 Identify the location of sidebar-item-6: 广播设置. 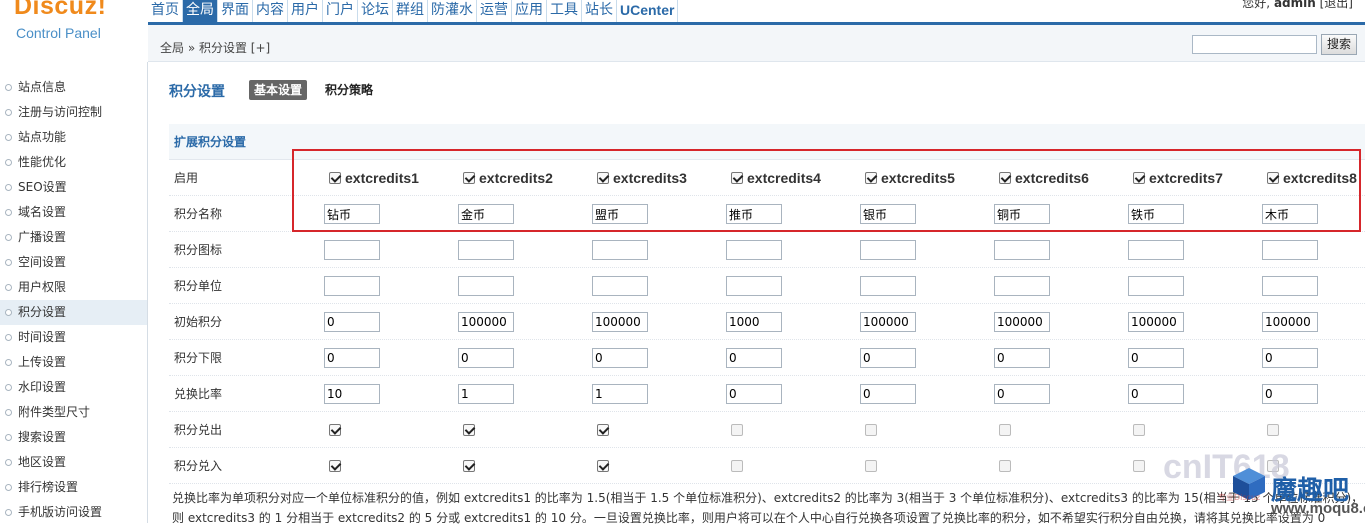
(73, 237).